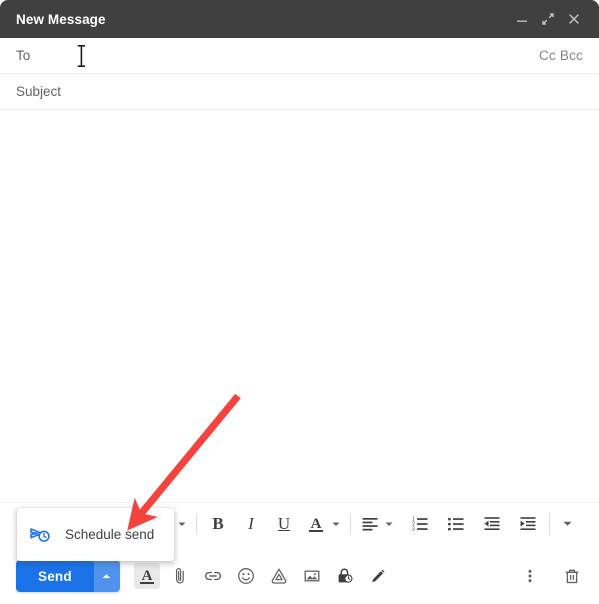 The width and height of the screenshot is (599, 604). I want to click on cc-link: Cc, so click(547, 55).